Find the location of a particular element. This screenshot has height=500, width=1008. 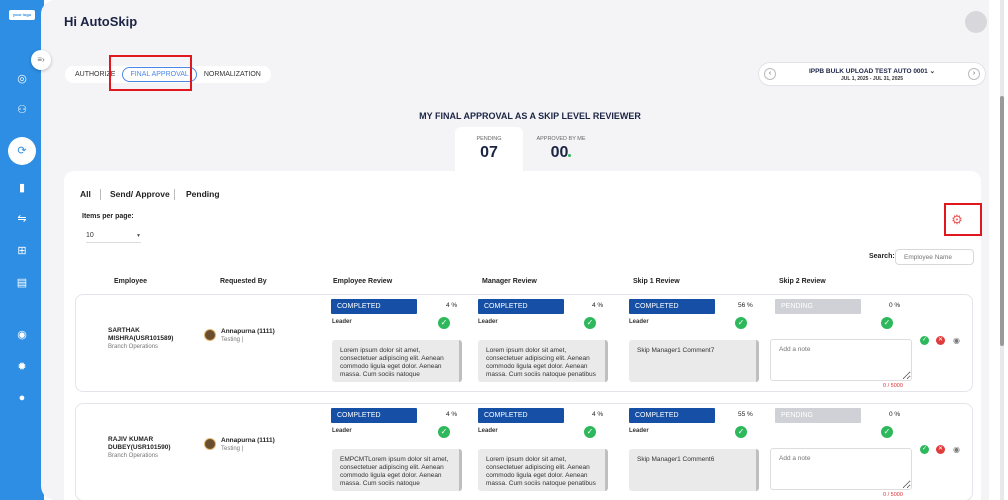

hierarchy-icon: ⊞ is located at coordinates (22, 251).